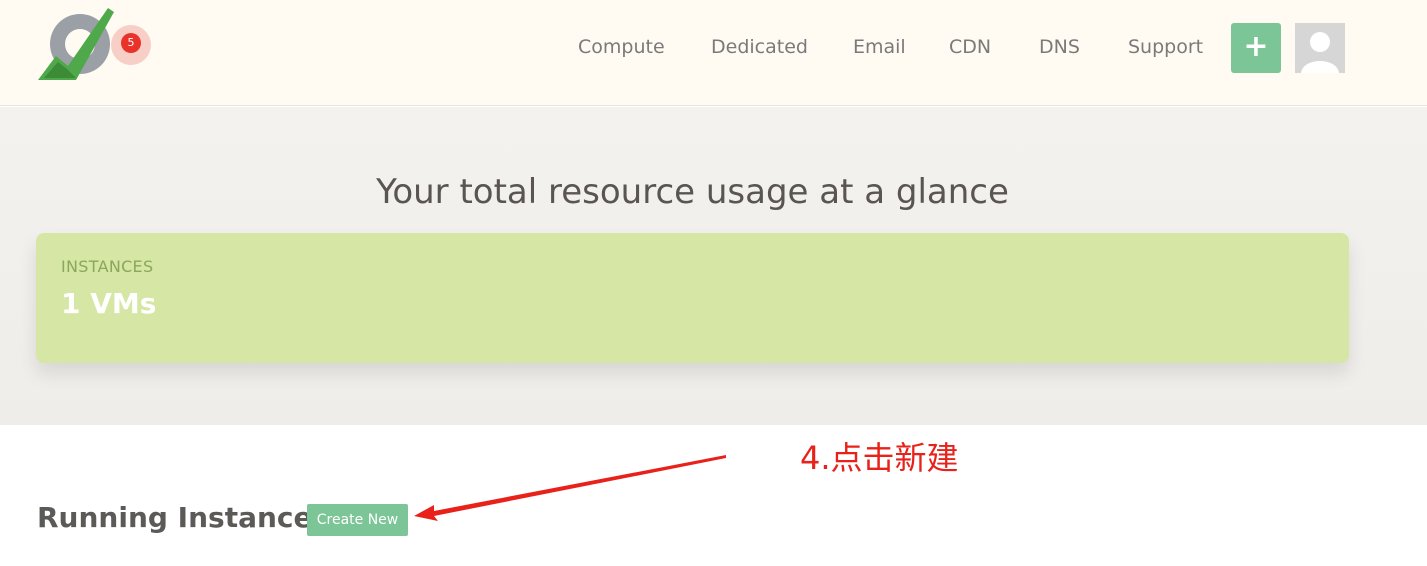 The width and height of the screenshot is (1427, 566). Describe the element at coordinates (879, 47) in the screenshot. I see `nav-email: Email` at that location.